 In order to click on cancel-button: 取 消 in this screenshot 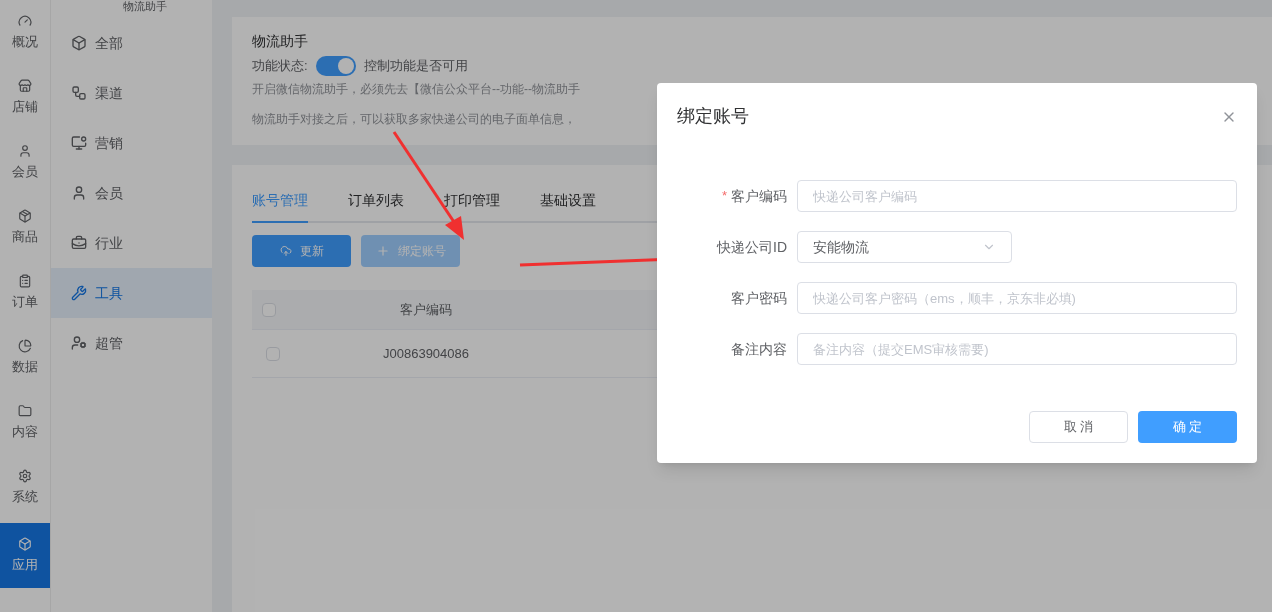, I will do `click(1078, 427)`.